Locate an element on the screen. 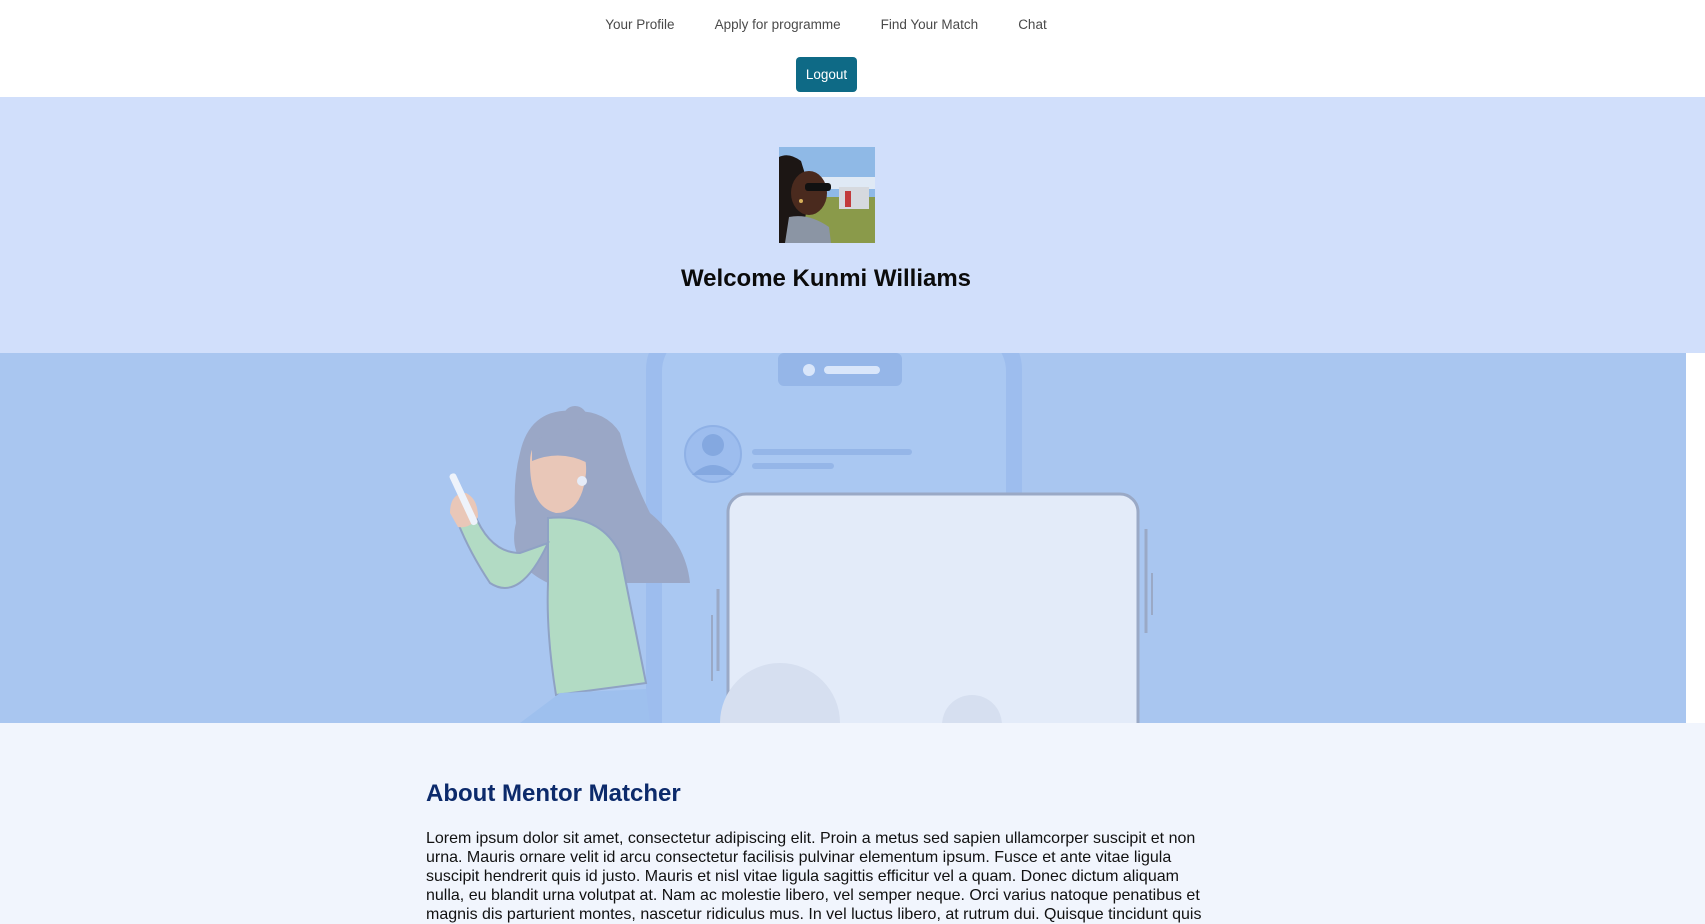  logout-button: Logout is located at coordinates (826, 74).